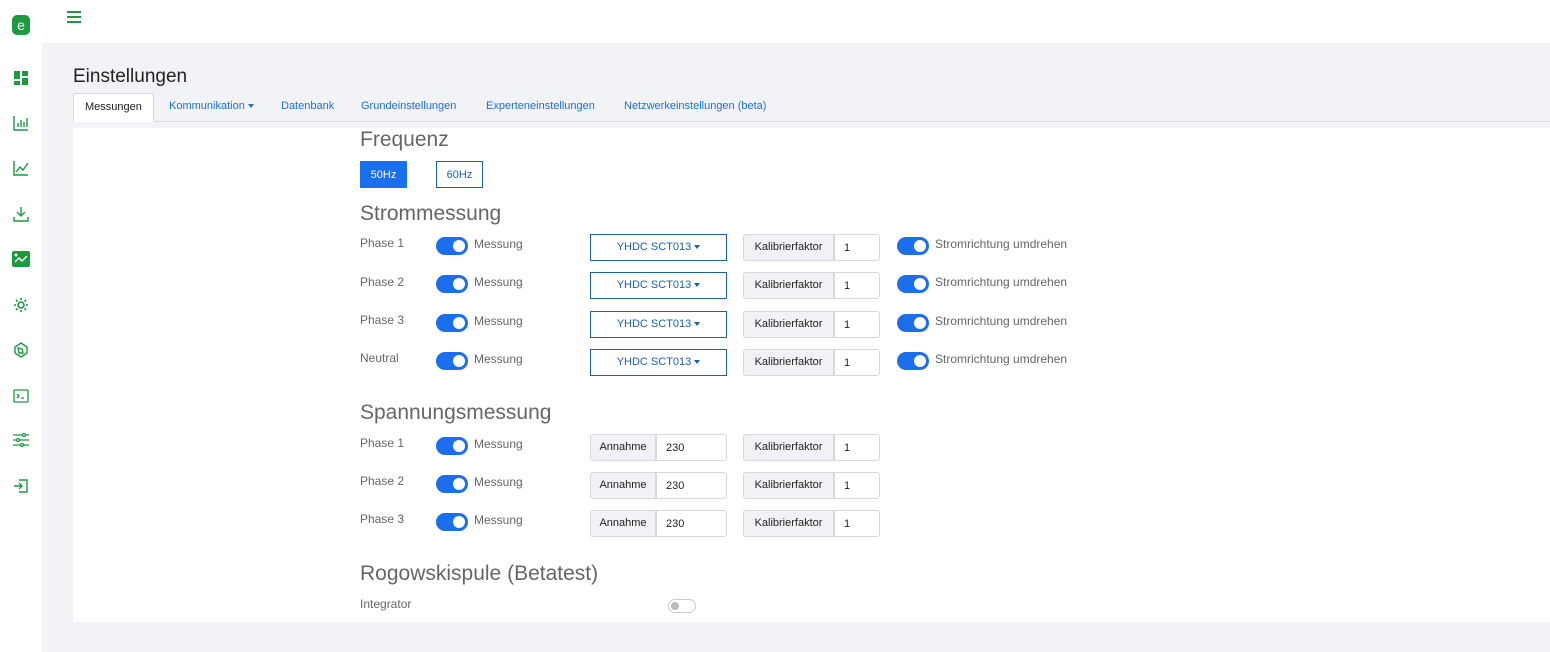  I want to click on tab-kommunikation: Kommunikation, so click(211, 107).